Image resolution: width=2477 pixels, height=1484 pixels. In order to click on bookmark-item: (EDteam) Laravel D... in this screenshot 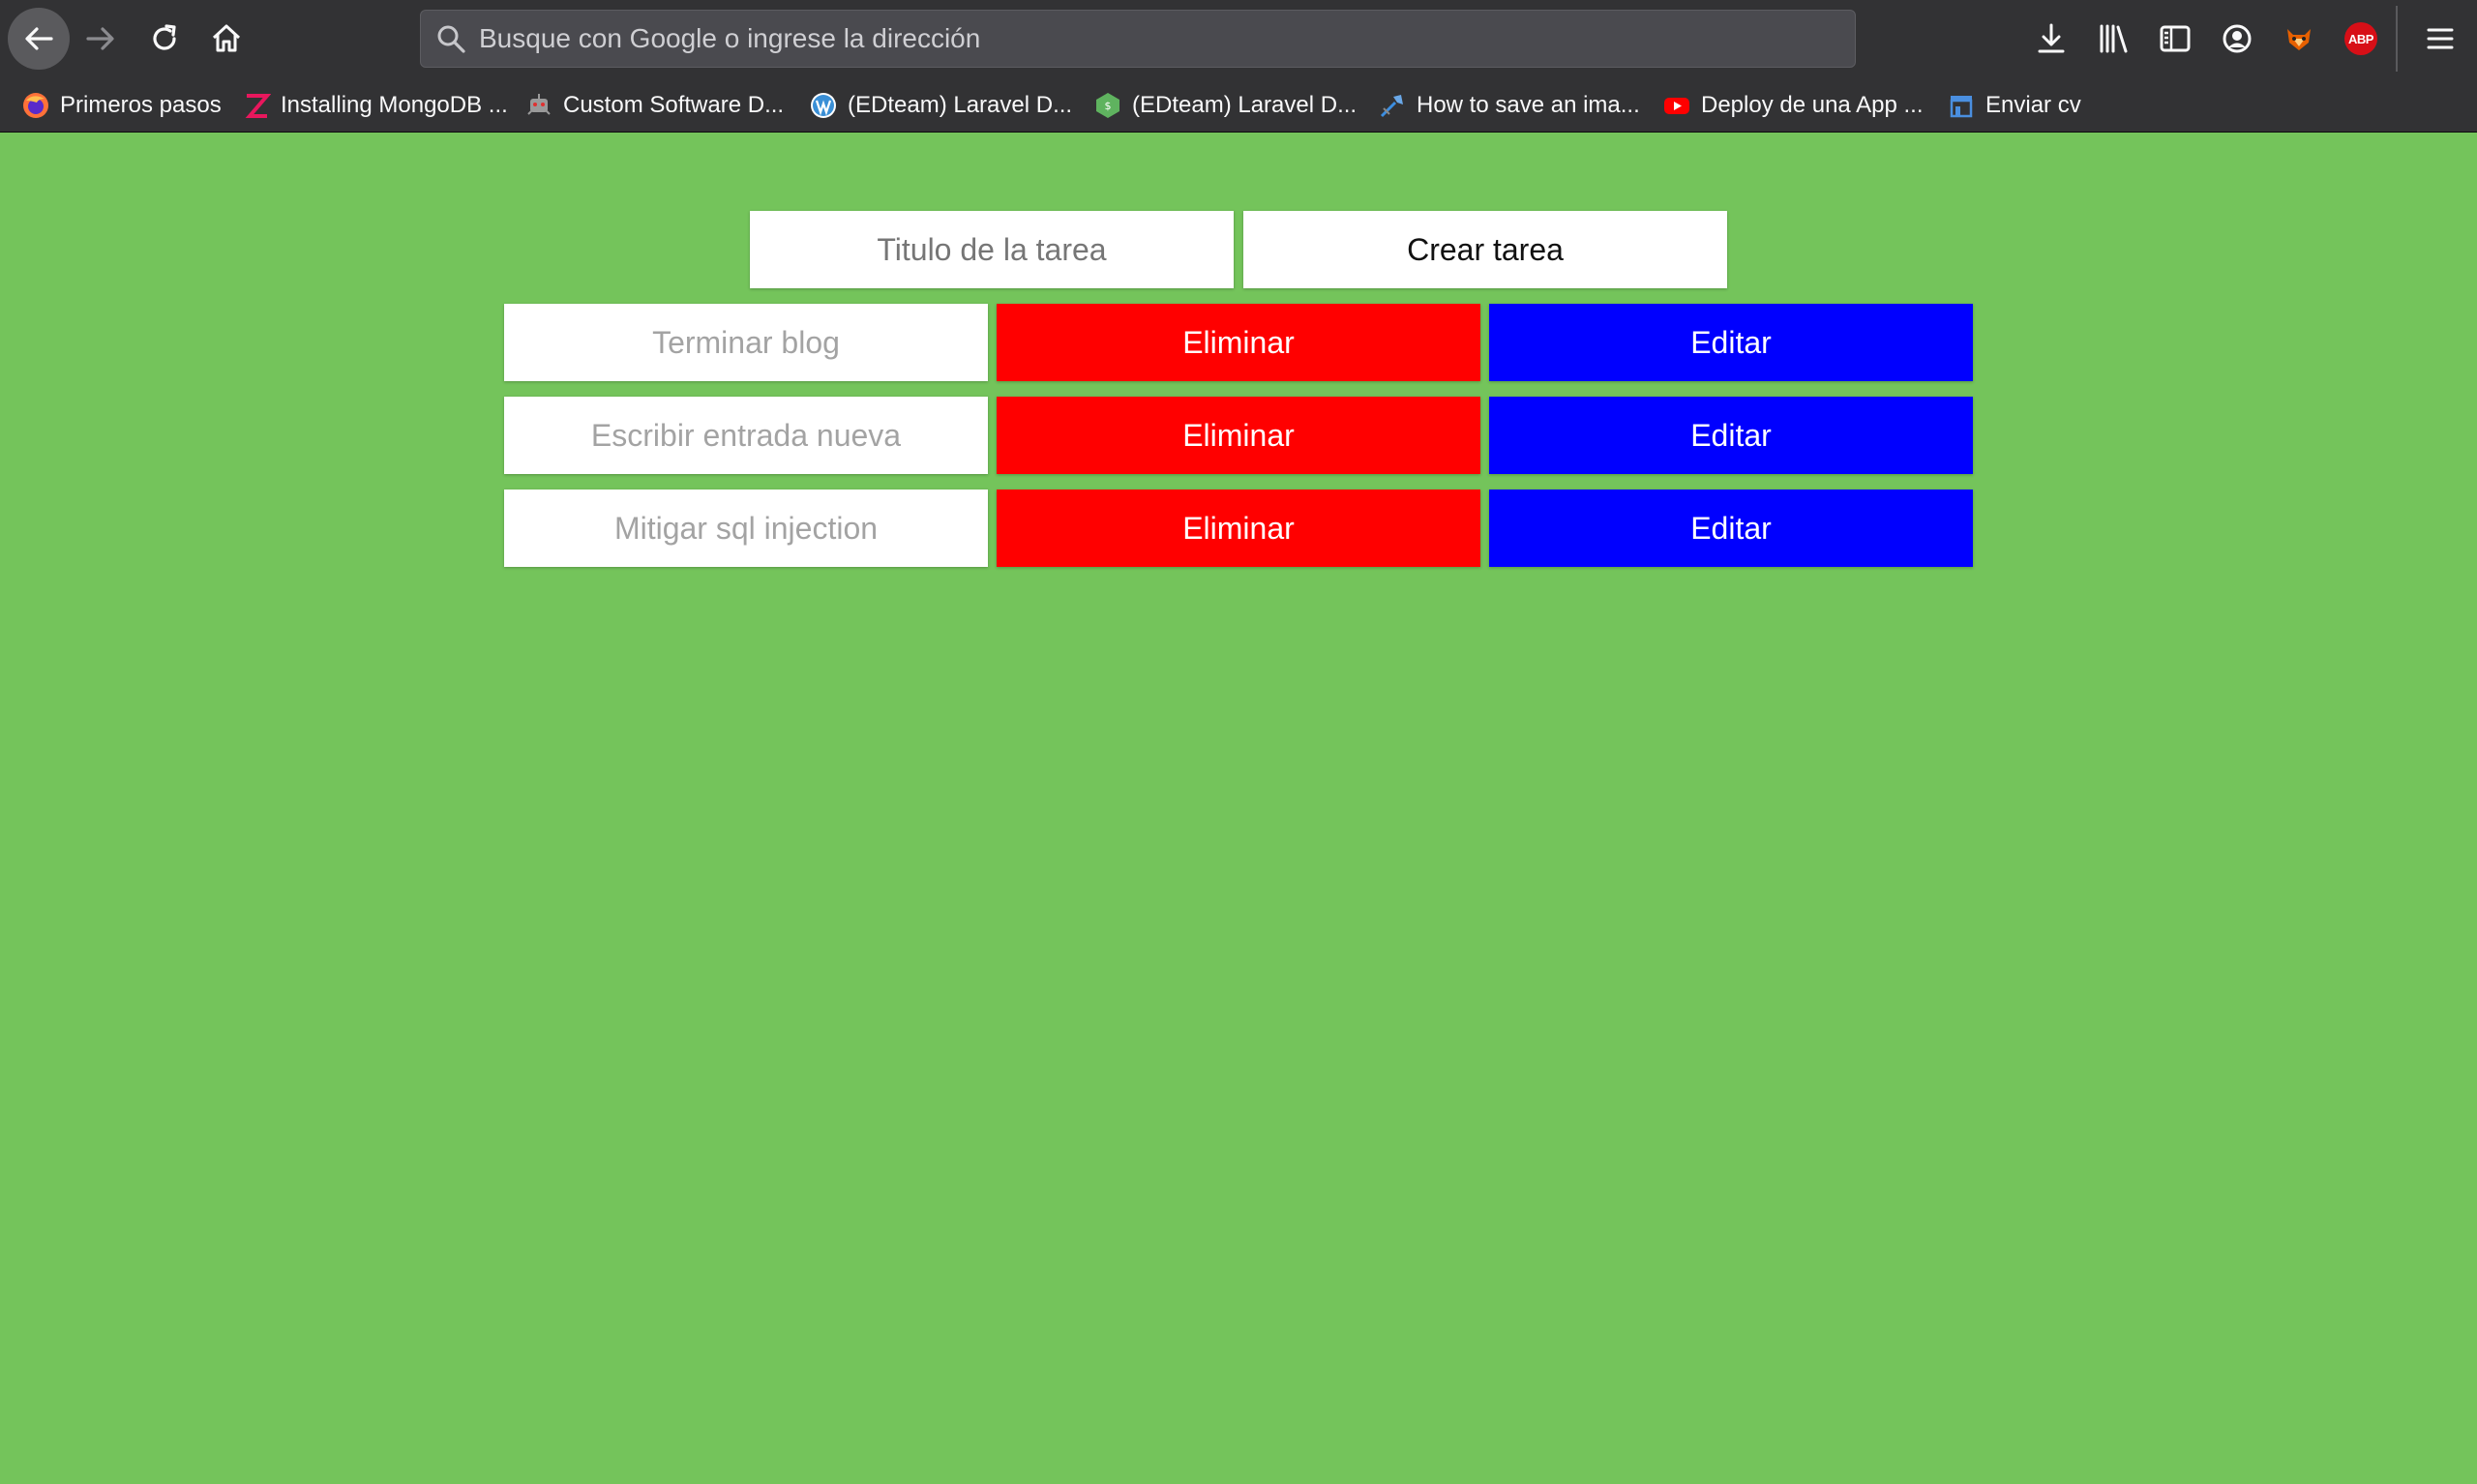, I will do `click(940, 105)`.